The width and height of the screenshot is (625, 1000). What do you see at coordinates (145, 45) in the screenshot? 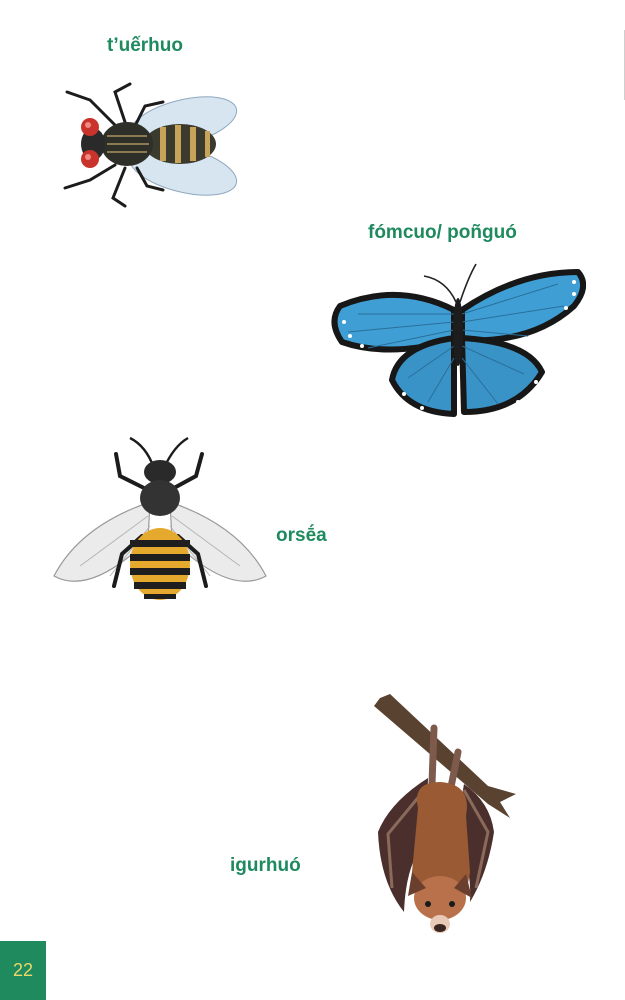
I see `fly-label: t’uếrhuo` at bounding box center [145, 45].